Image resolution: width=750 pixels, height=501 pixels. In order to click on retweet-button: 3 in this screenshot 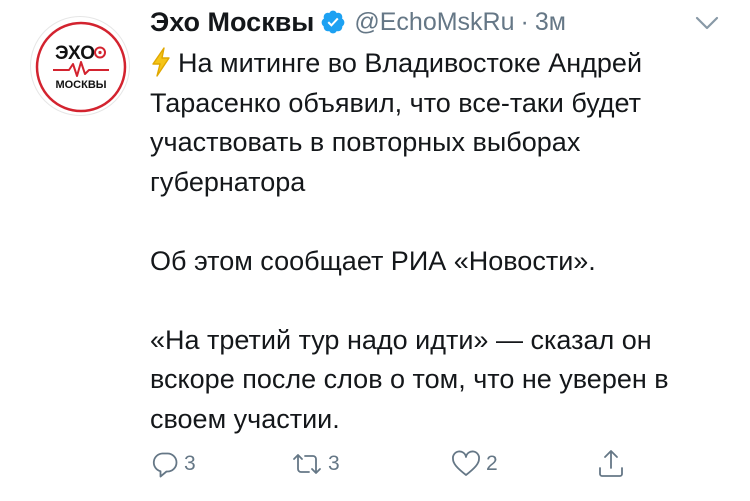, I will do `click(315, 464)`.